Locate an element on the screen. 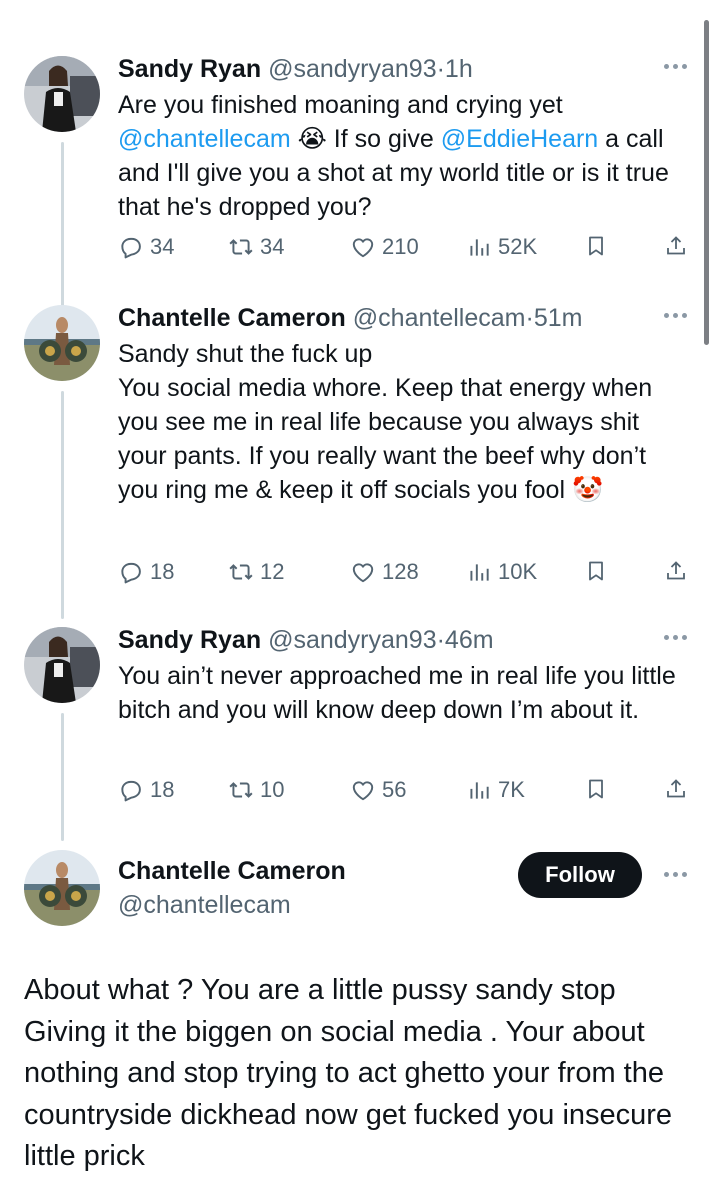 This screenshot has height=1200, width=715. text-part: Are you finished moaning and crying yet is located at coordinates (340, 105).